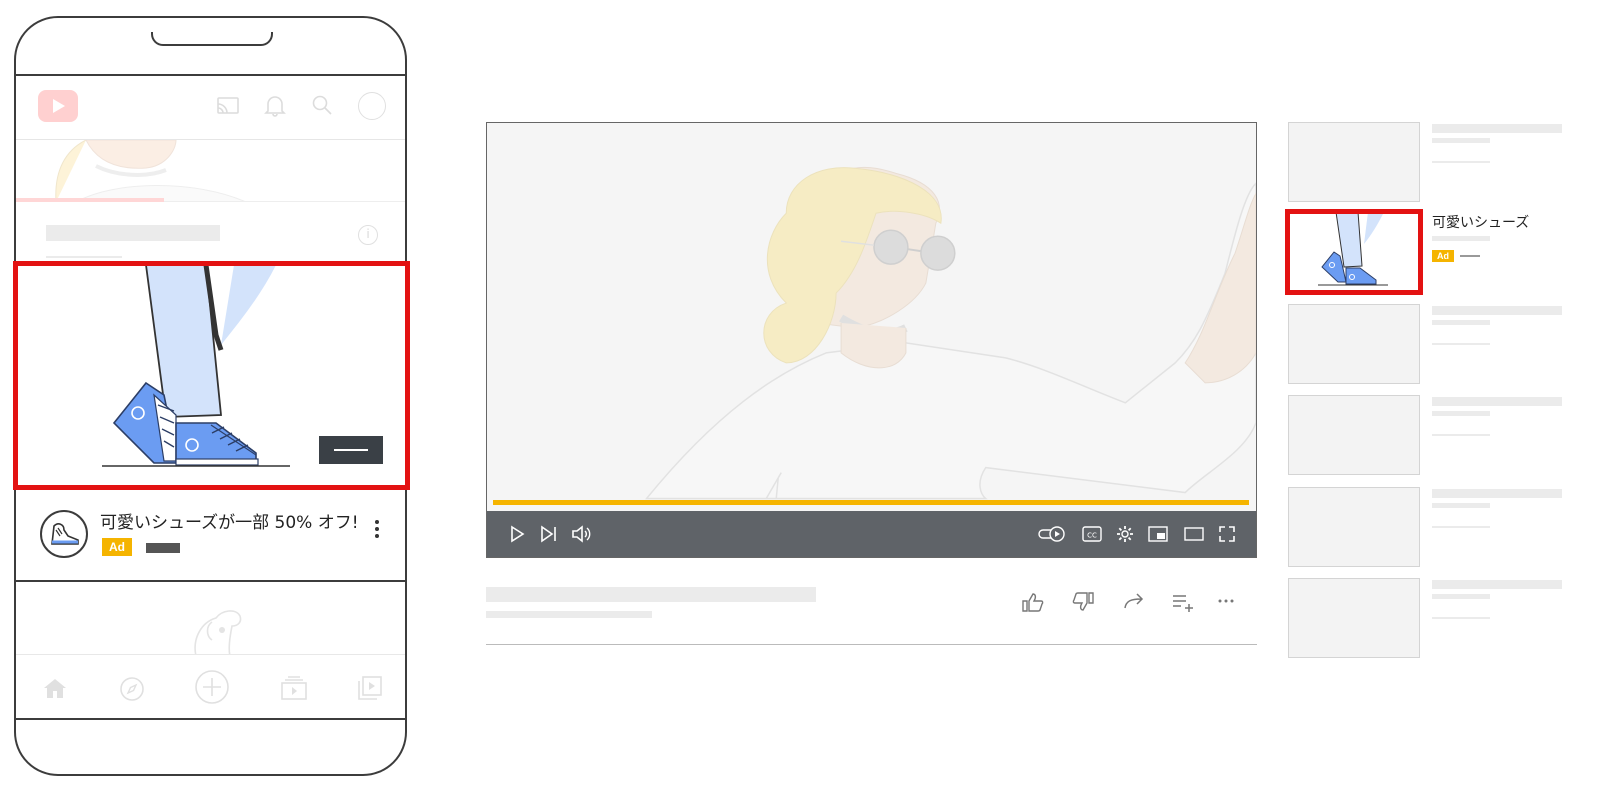  I want to click on play-icon, so click(517, 534).